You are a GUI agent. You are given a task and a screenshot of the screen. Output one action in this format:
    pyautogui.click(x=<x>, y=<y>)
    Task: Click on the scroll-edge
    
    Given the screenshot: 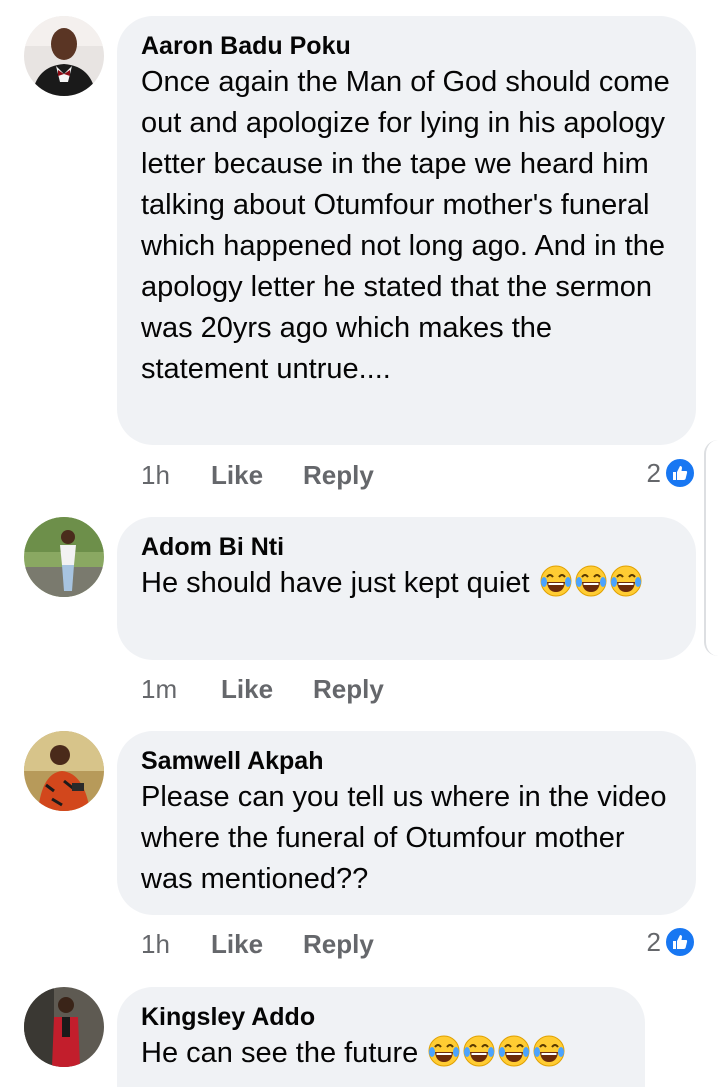 What is the action you would take?
    pyautogui.click(x=712, y=548)
    